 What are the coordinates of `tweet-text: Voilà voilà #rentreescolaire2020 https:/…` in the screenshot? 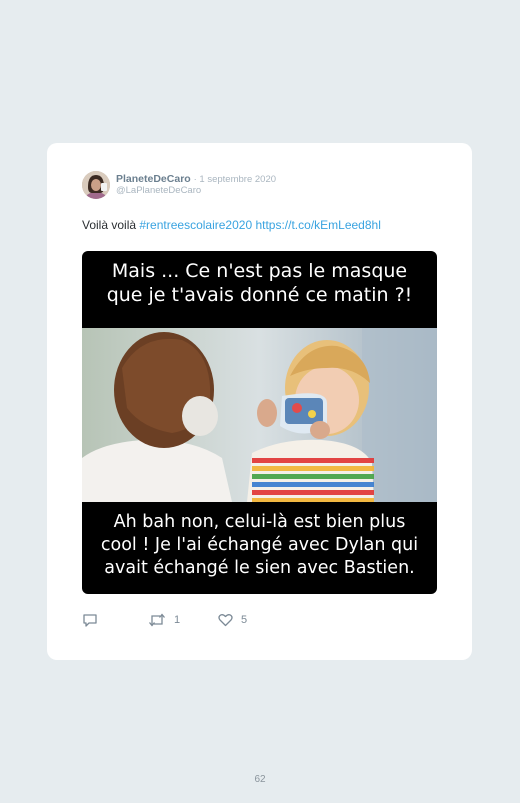 It's located at (267, 225).